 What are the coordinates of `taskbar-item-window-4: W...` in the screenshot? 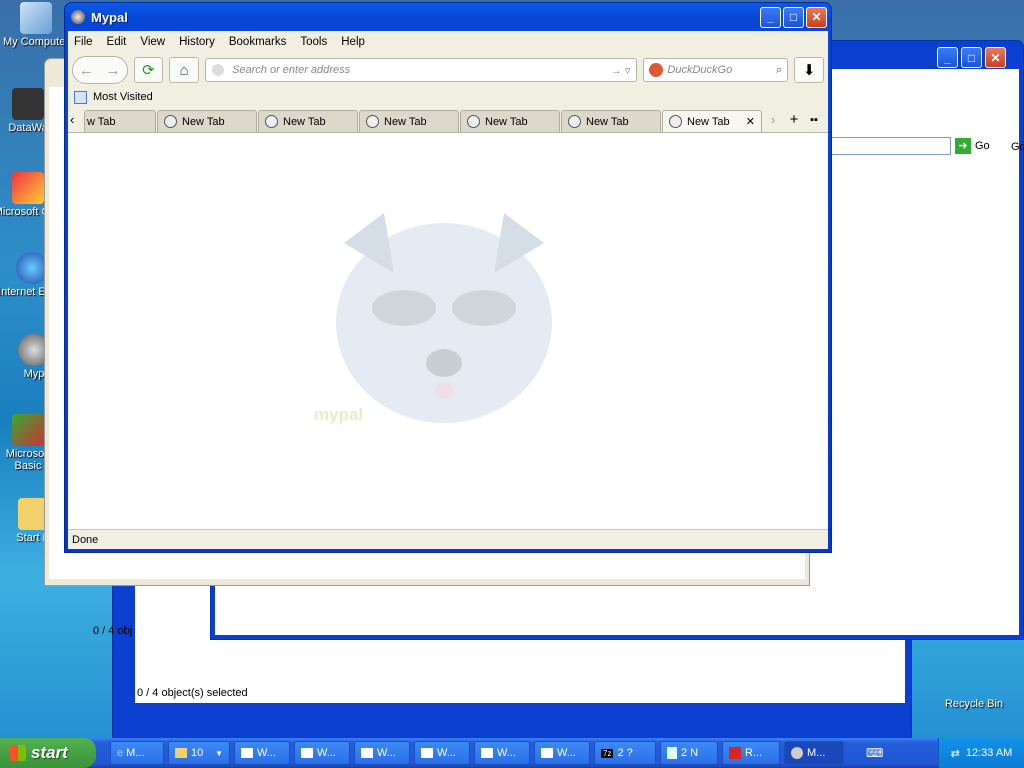 It's located at (442, 753).